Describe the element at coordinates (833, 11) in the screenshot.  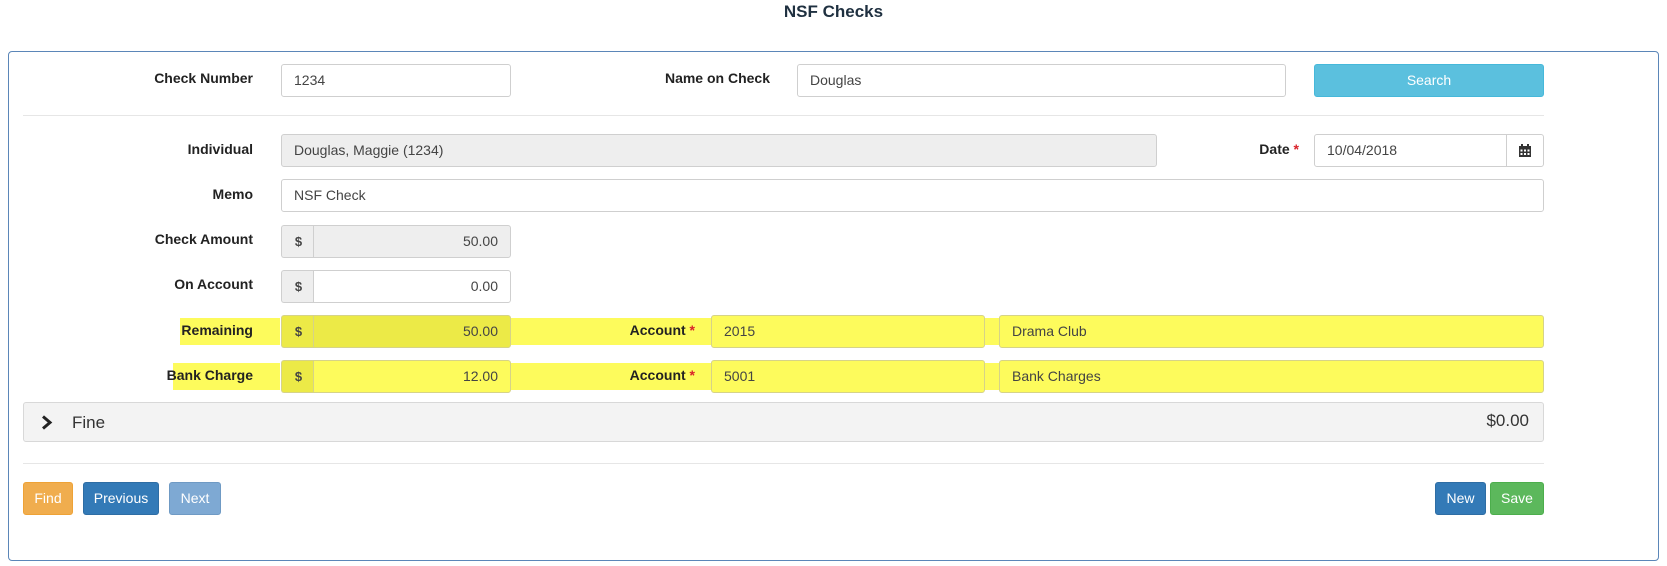
I see `page-title: NSF Checks` at that location.